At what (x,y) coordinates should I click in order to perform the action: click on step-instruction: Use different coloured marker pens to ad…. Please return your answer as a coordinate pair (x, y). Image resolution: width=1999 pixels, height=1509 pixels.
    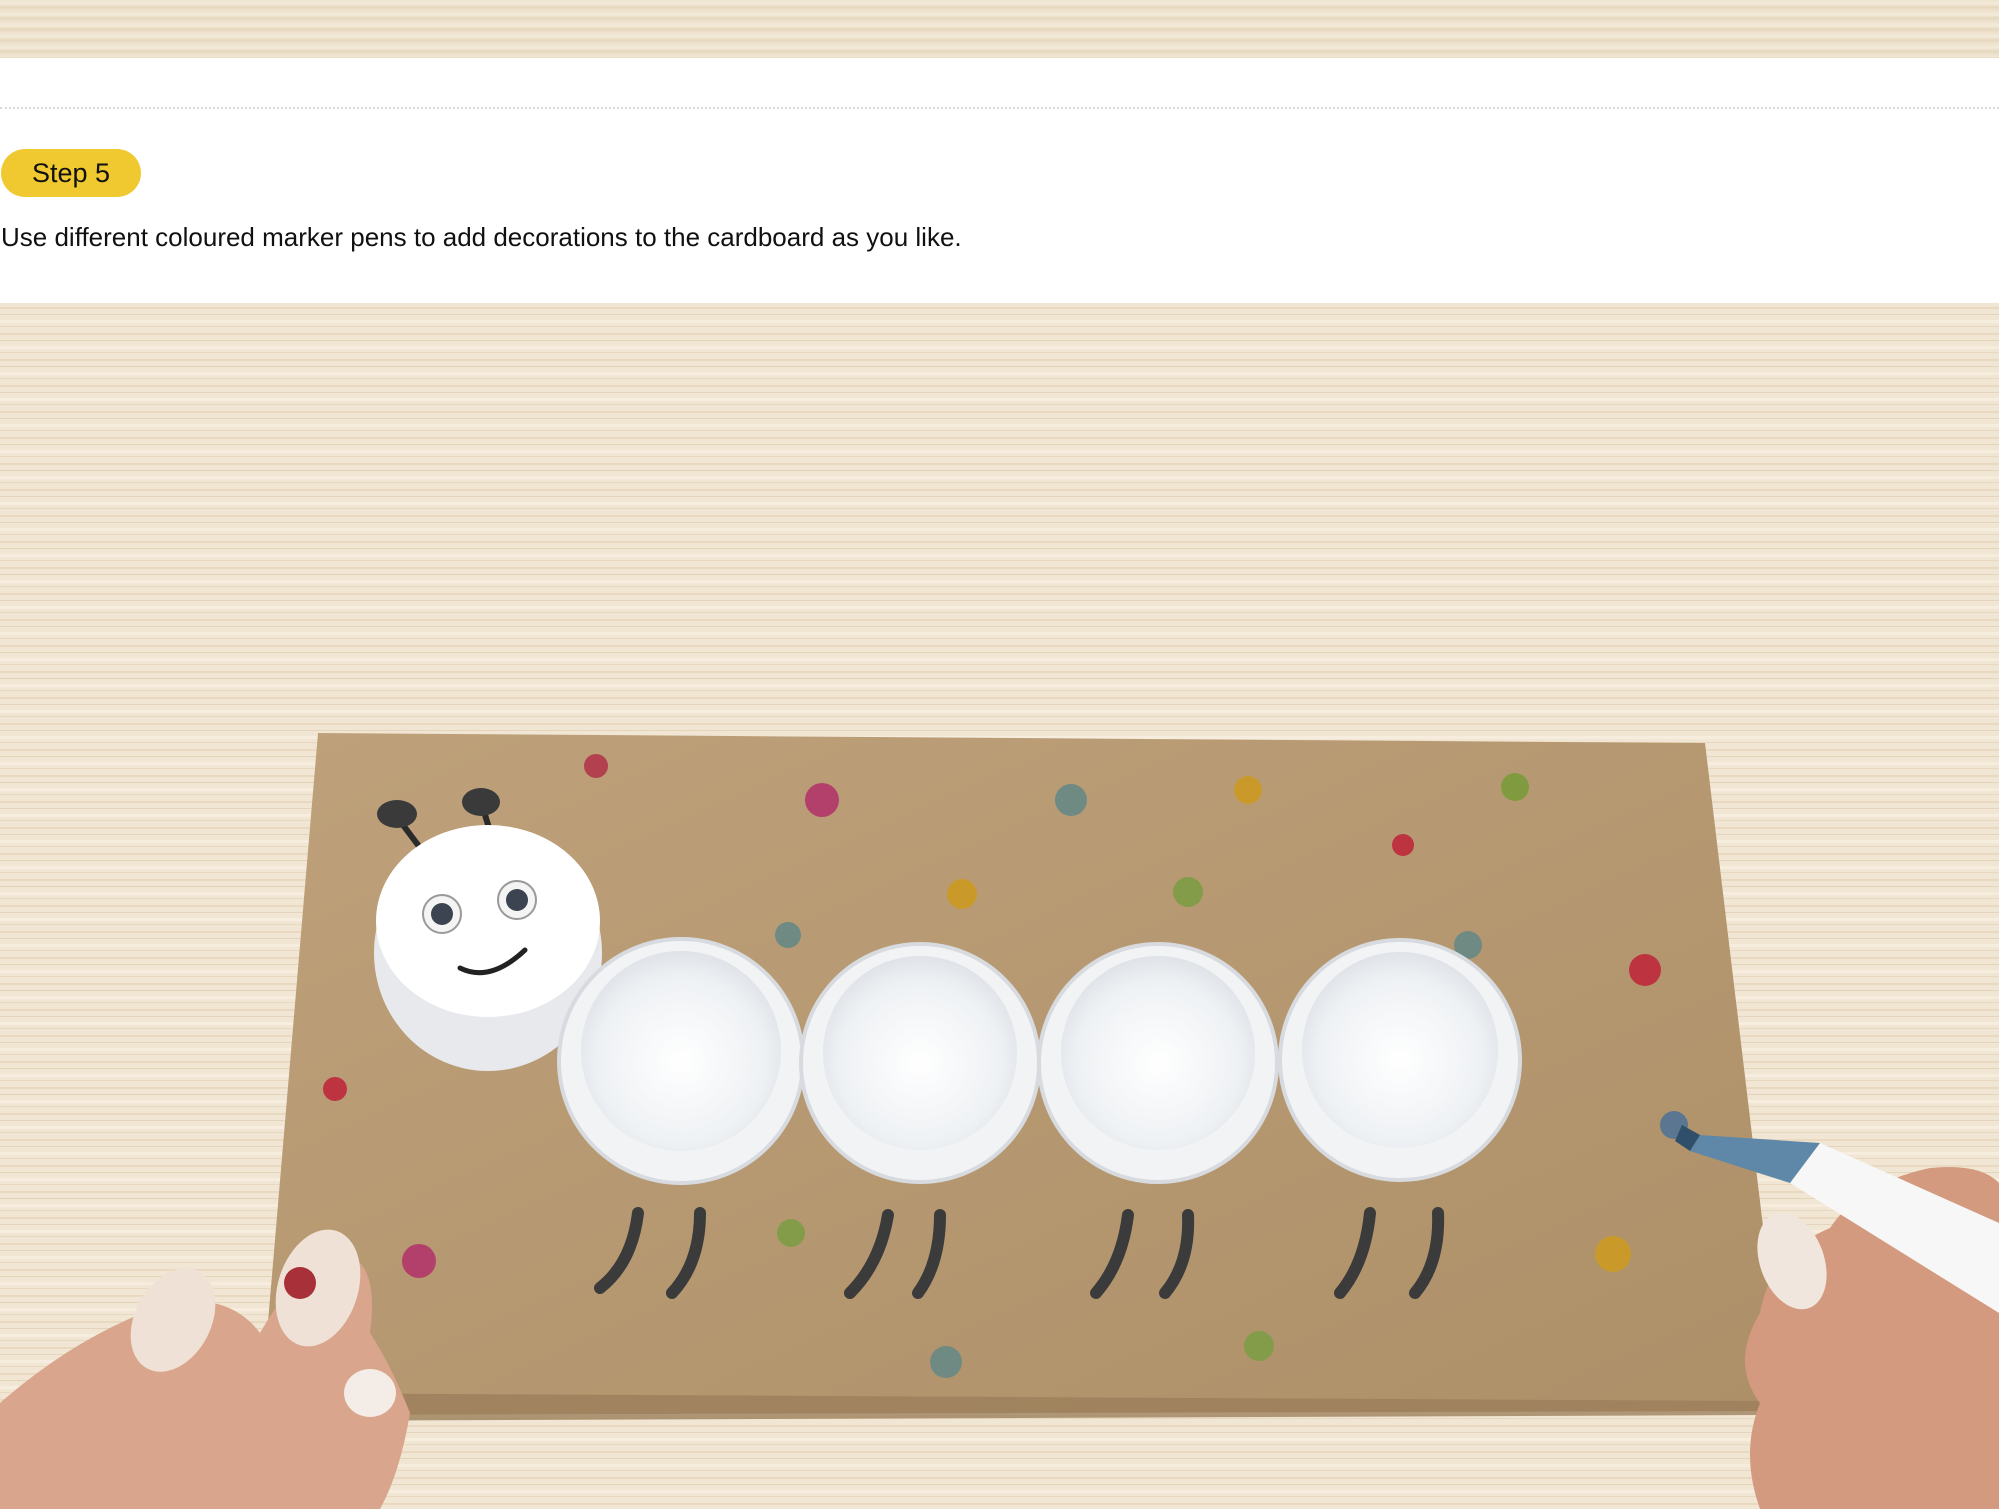
    Looking at the image, I should click on (481, 237).